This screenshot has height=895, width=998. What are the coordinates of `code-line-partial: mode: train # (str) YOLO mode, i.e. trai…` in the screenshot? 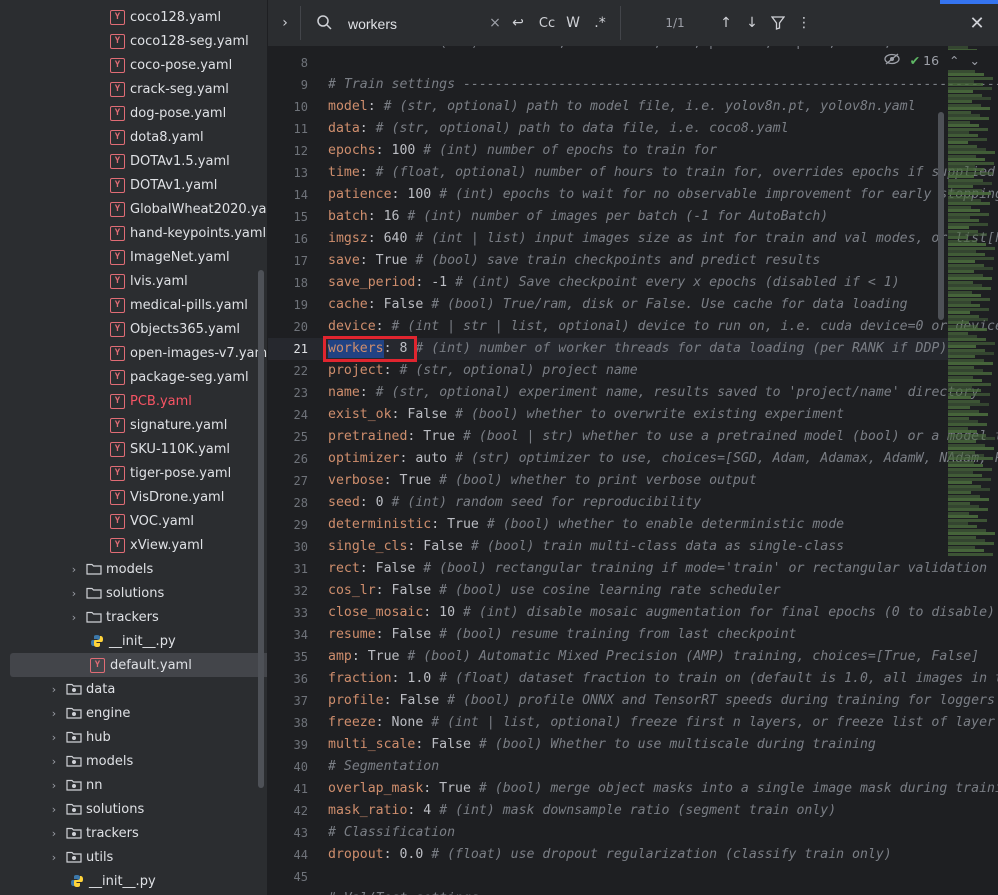 It's located at (649, 50).